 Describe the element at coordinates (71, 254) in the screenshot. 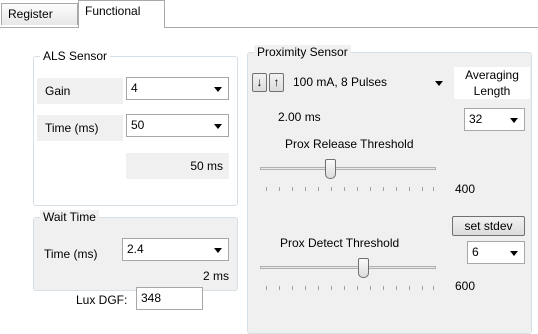

I see `wait-time-label: Time (ms)` at that location.